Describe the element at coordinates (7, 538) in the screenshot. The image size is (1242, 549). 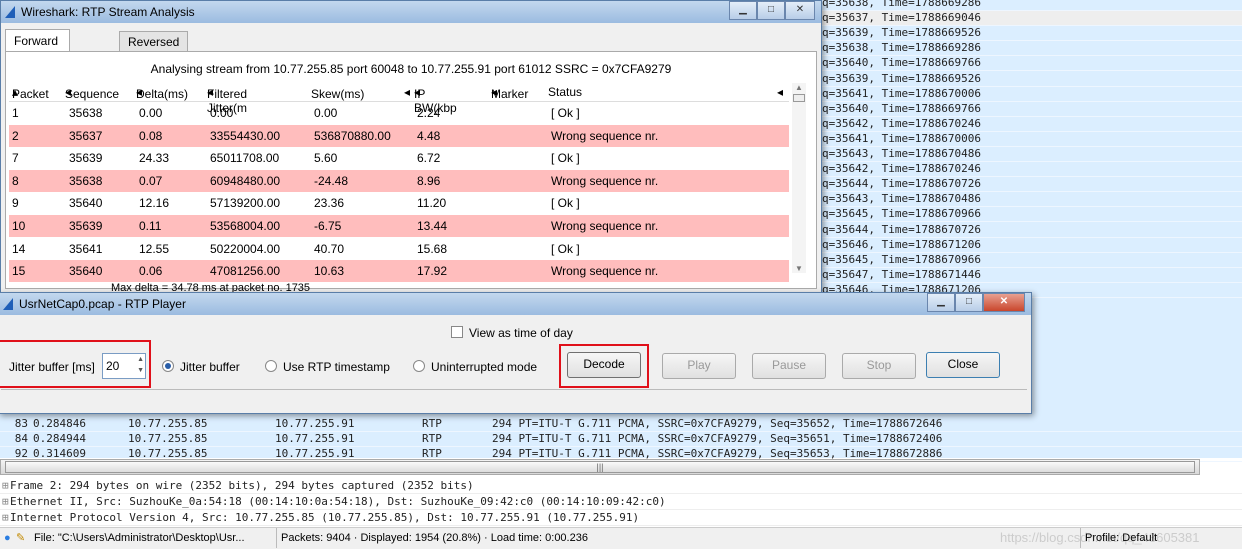
I see `expert-info-icon: ●` at that location.